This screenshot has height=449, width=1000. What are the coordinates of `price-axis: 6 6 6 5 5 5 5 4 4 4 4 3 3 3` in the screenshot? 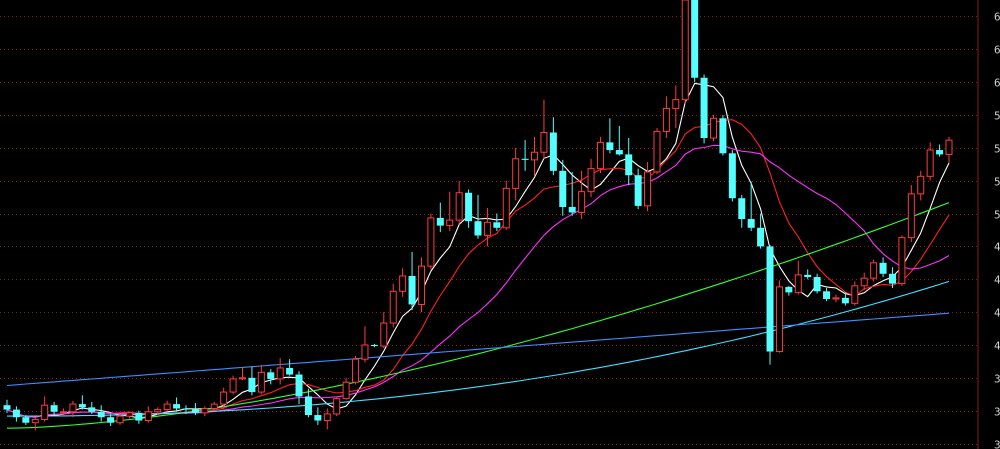 It's located at (997, 230).